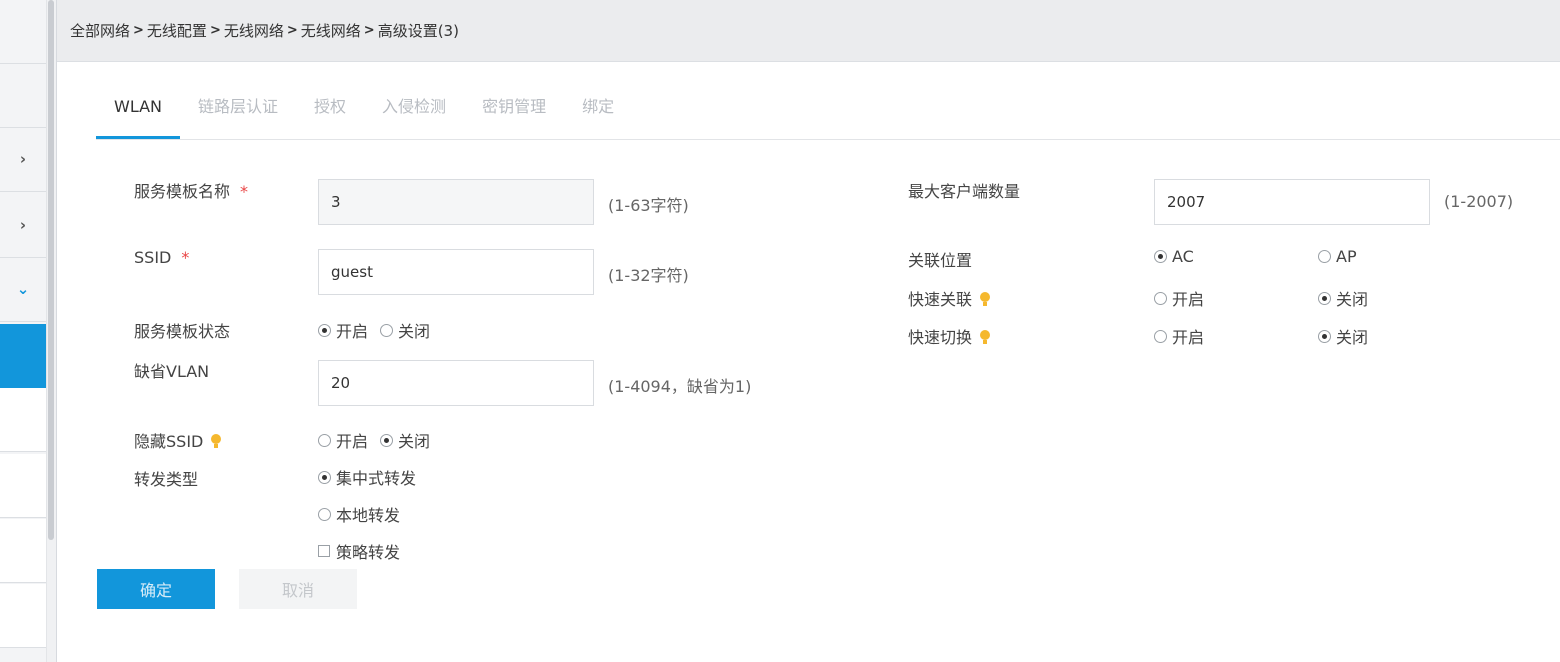  I want to click on tab-wlan: WLAN, so click(138, 113).